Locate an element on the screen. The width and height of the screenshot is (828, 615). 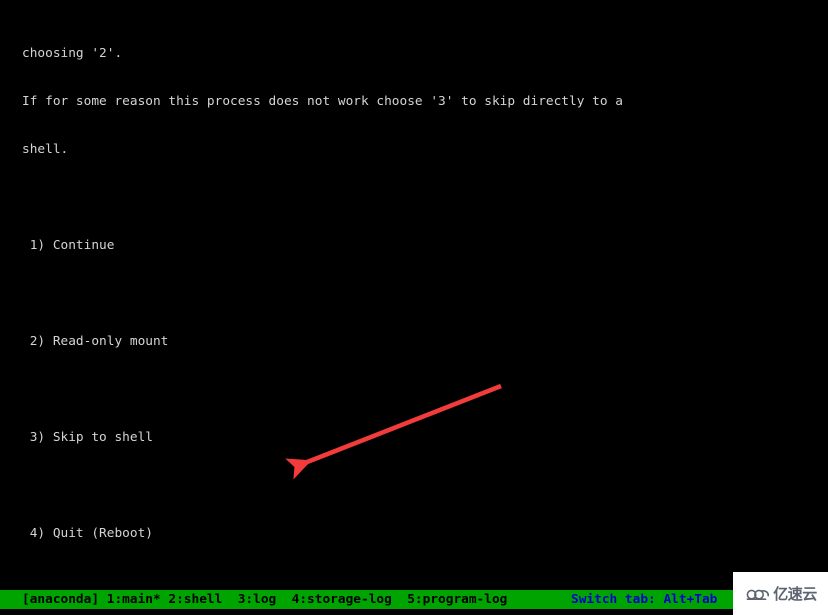
status-bar-underfill is located at coordinates (414, 612).